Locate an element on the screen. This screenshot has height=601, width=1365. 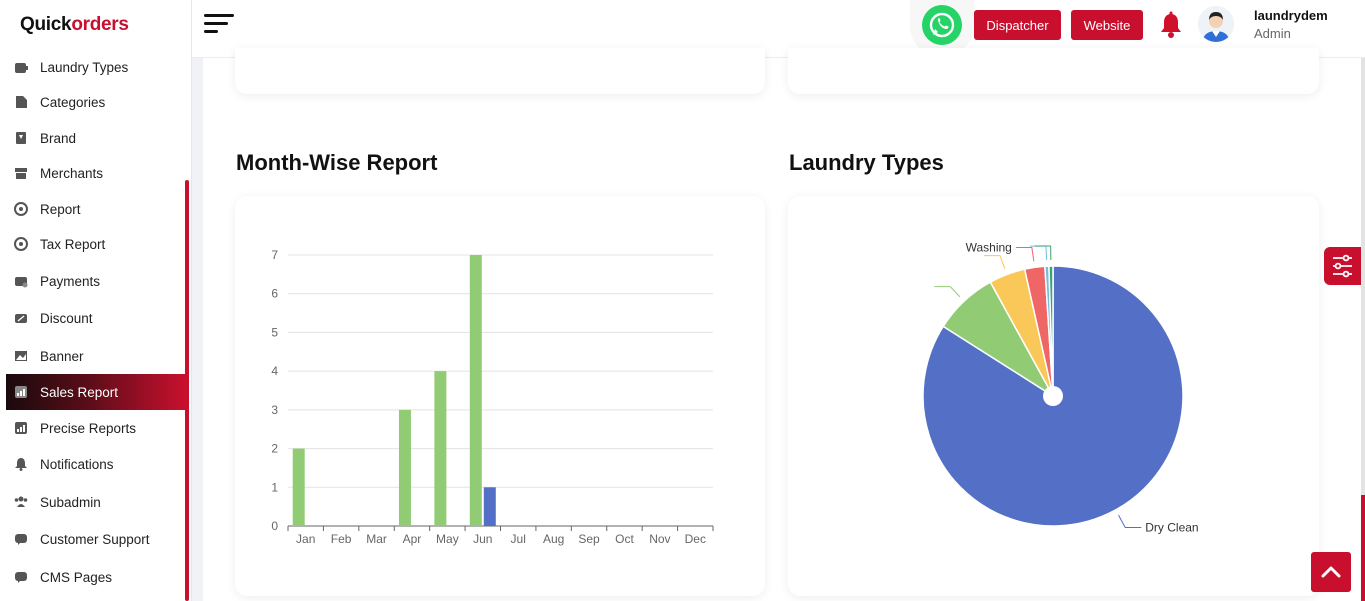
sidebar-item-label: Payments is located at coordinates (70, 281).